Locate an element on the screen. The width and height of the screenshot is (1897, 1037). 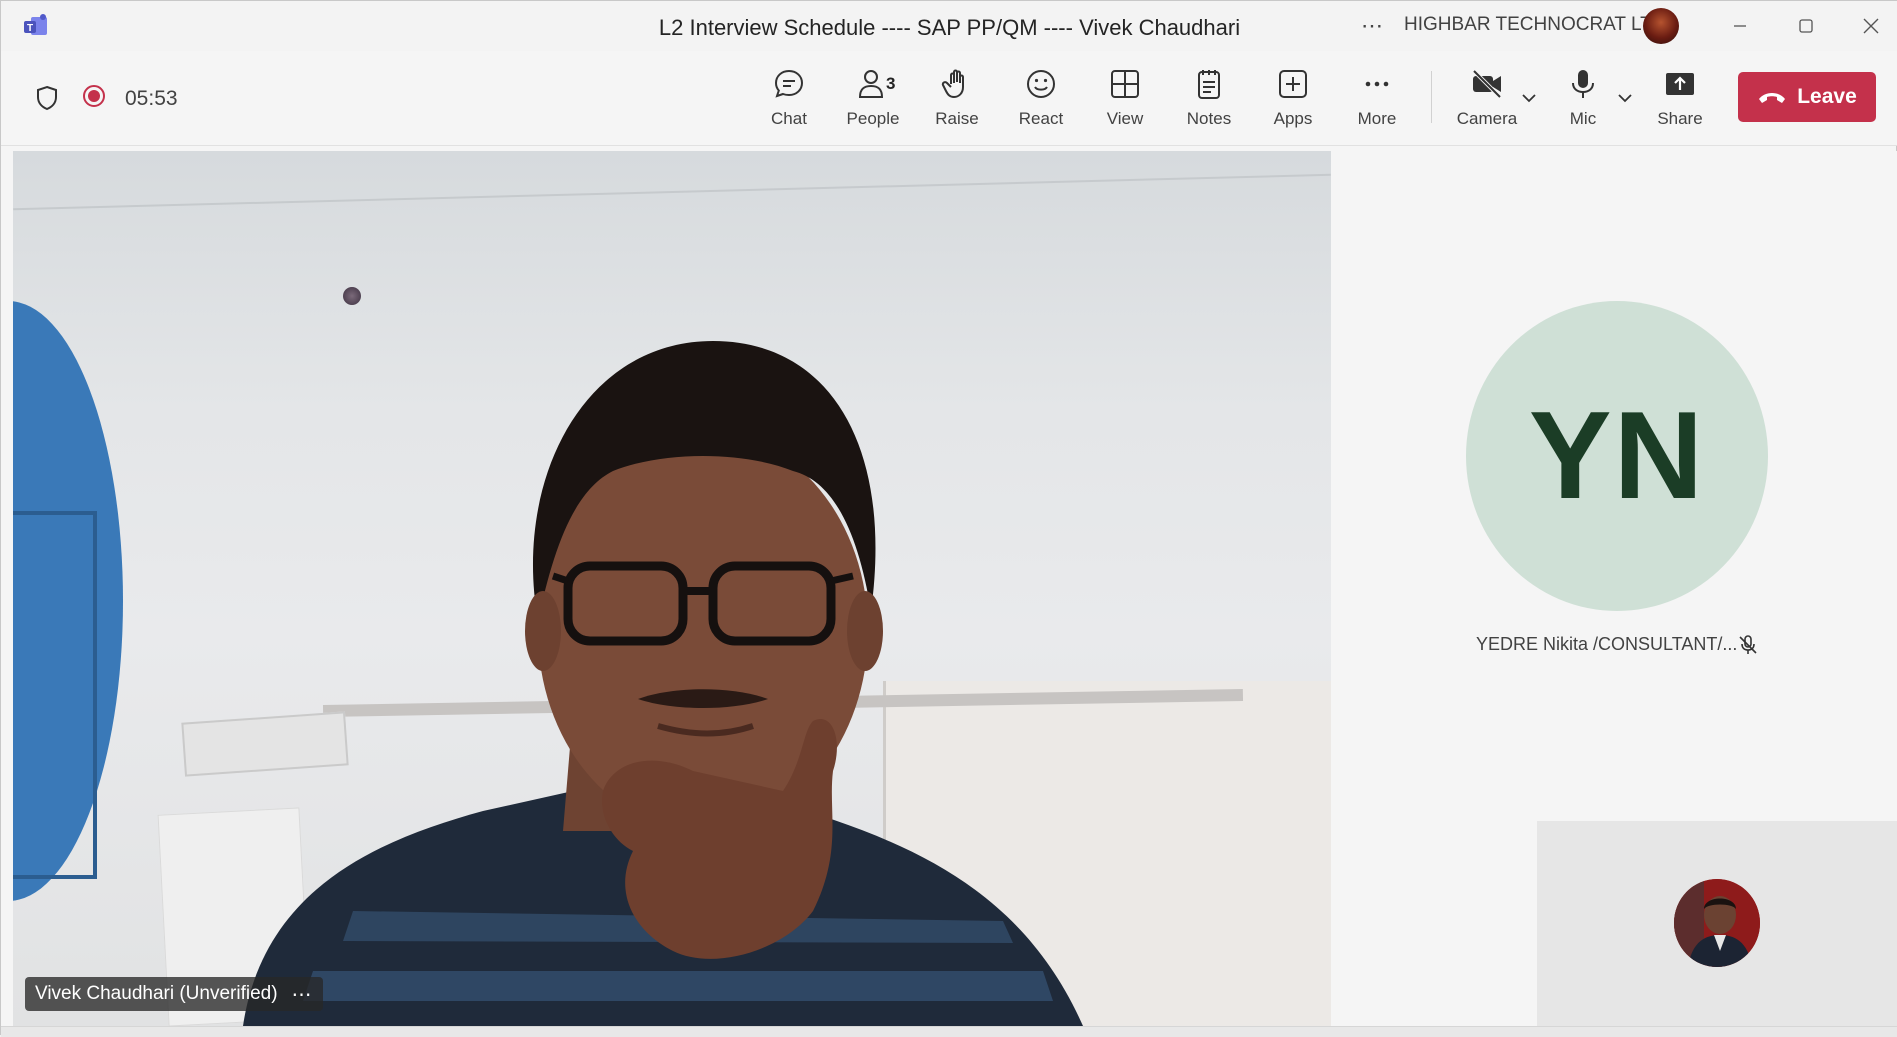
notes-icon is located at coordinates (1209, 84).